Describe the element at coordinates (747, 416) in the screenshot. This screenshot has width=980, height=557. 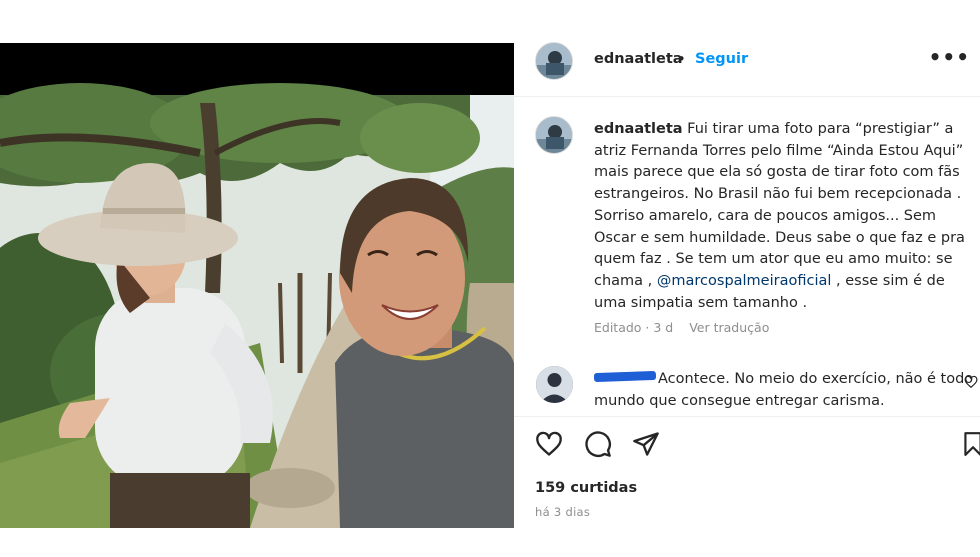
I see `actions-divider` at that location.